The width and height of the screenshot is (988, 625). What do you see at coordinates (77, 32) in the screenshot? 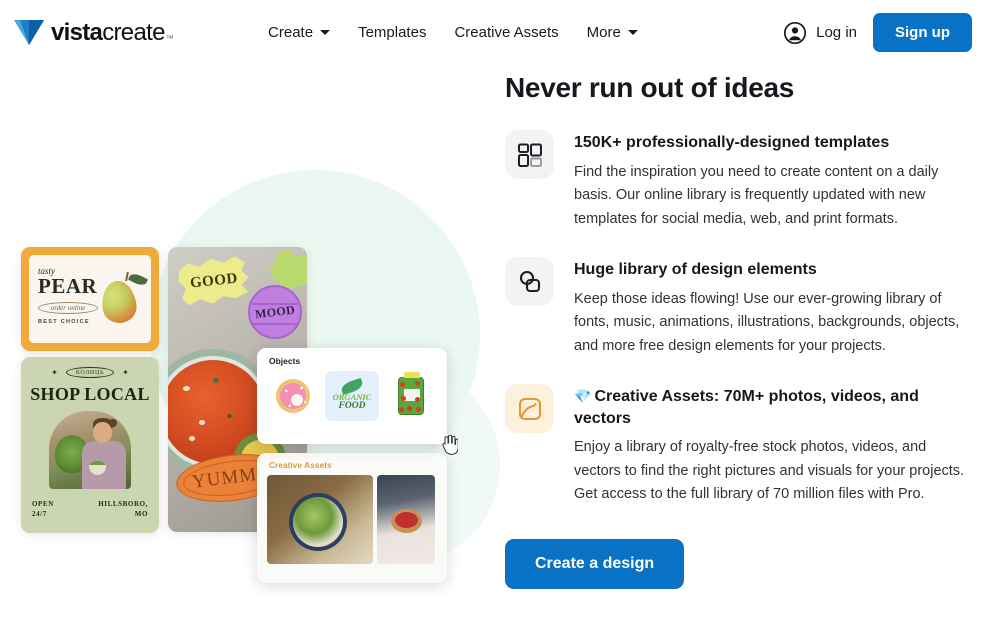
I see `logo-text-bold: vista` at bounding box center [77, 32].